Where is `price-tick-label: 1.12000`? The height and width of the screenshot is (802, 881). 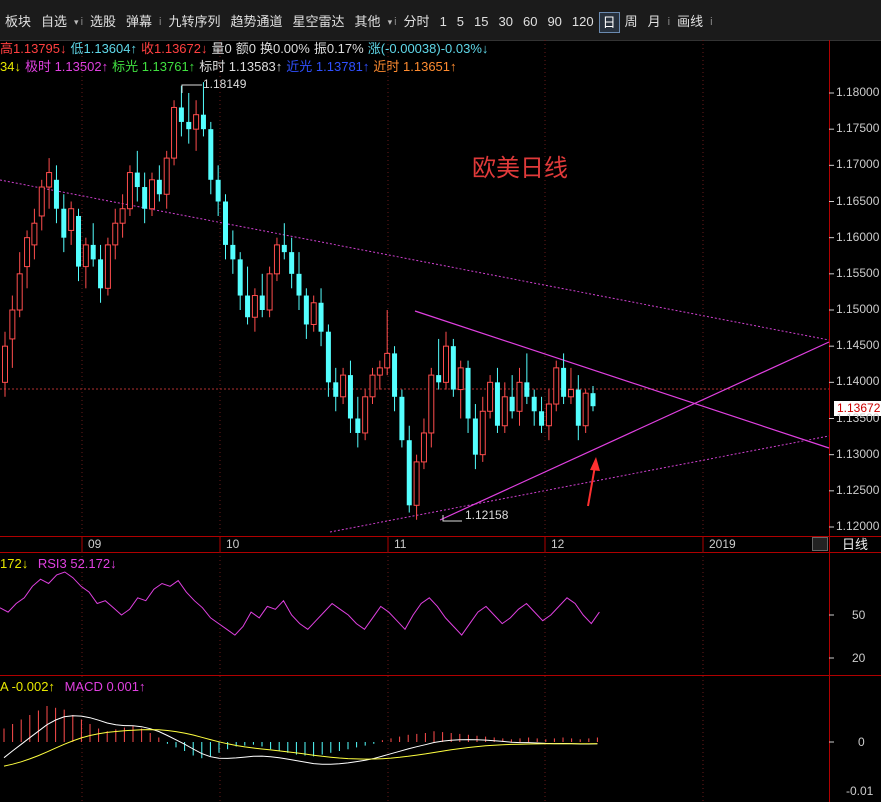
price-tick-label: 1.12000 is located at coordinates (858, 526).